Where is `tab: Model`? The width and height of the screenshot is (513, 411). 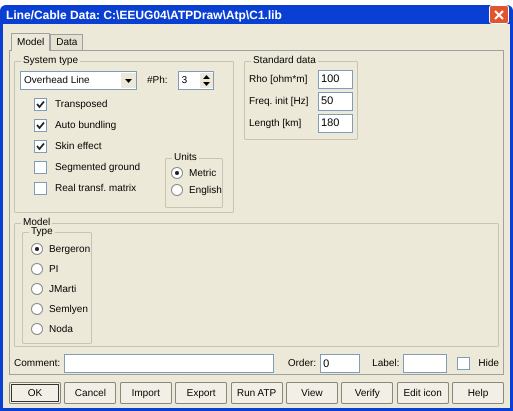
tab: Model is located at coordinates (30, 42).